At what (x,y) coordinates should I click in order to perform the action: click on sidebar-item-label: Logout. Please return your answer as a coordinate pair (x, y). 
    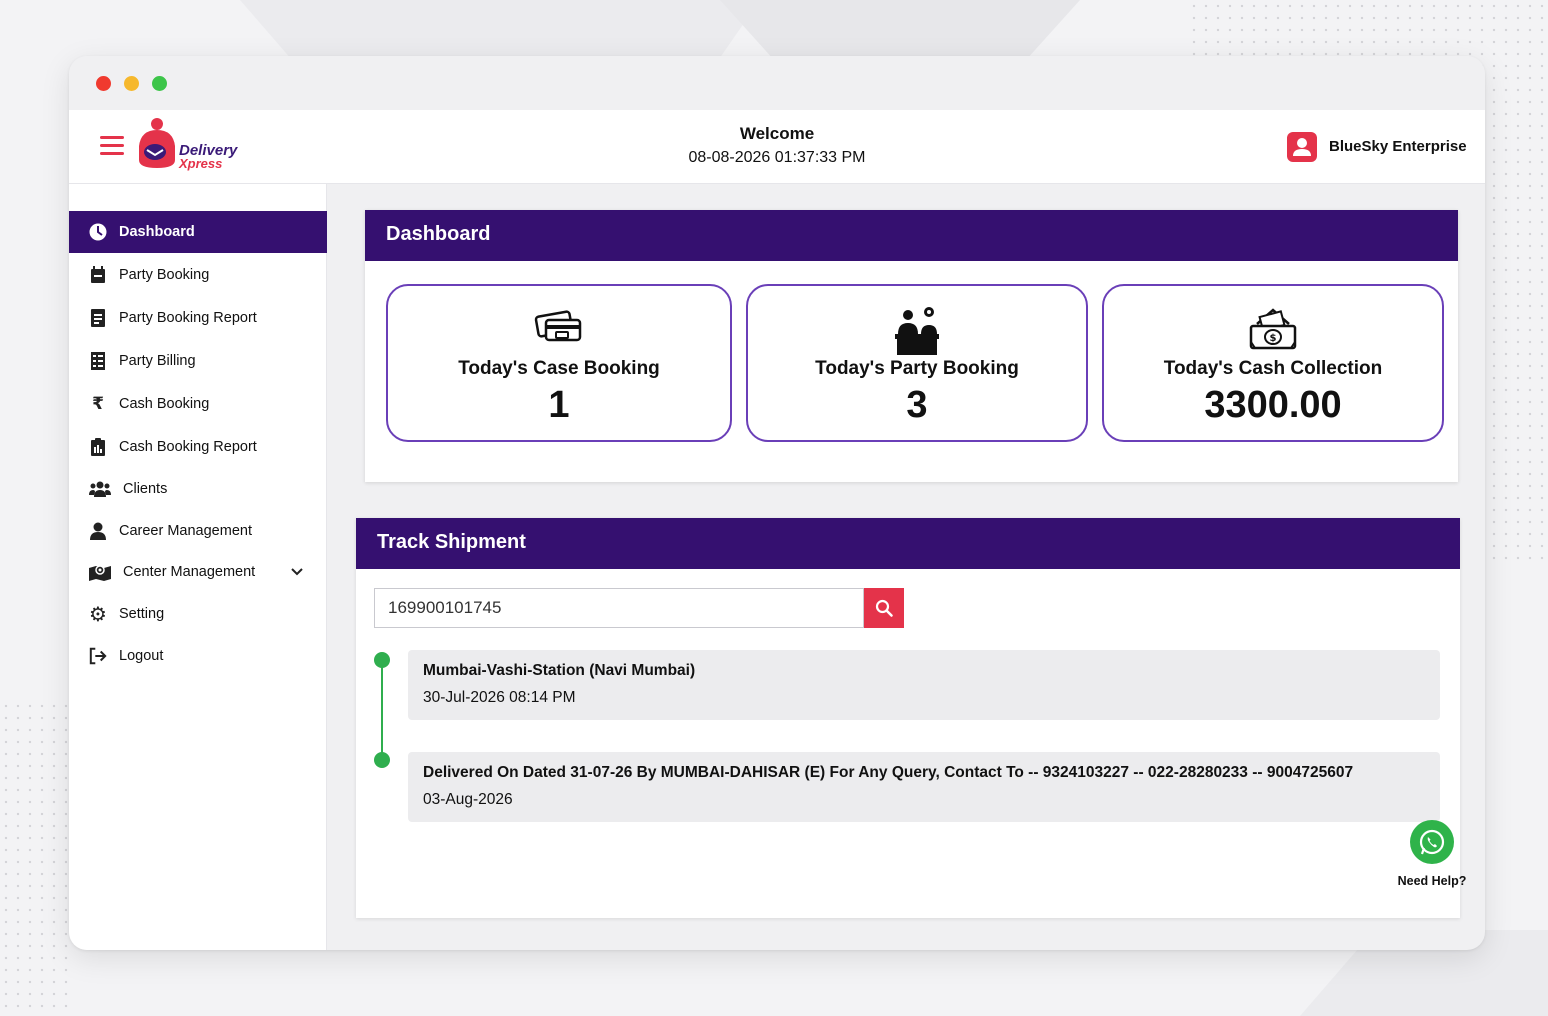
    Looking at the image, I should click on (141, 656).